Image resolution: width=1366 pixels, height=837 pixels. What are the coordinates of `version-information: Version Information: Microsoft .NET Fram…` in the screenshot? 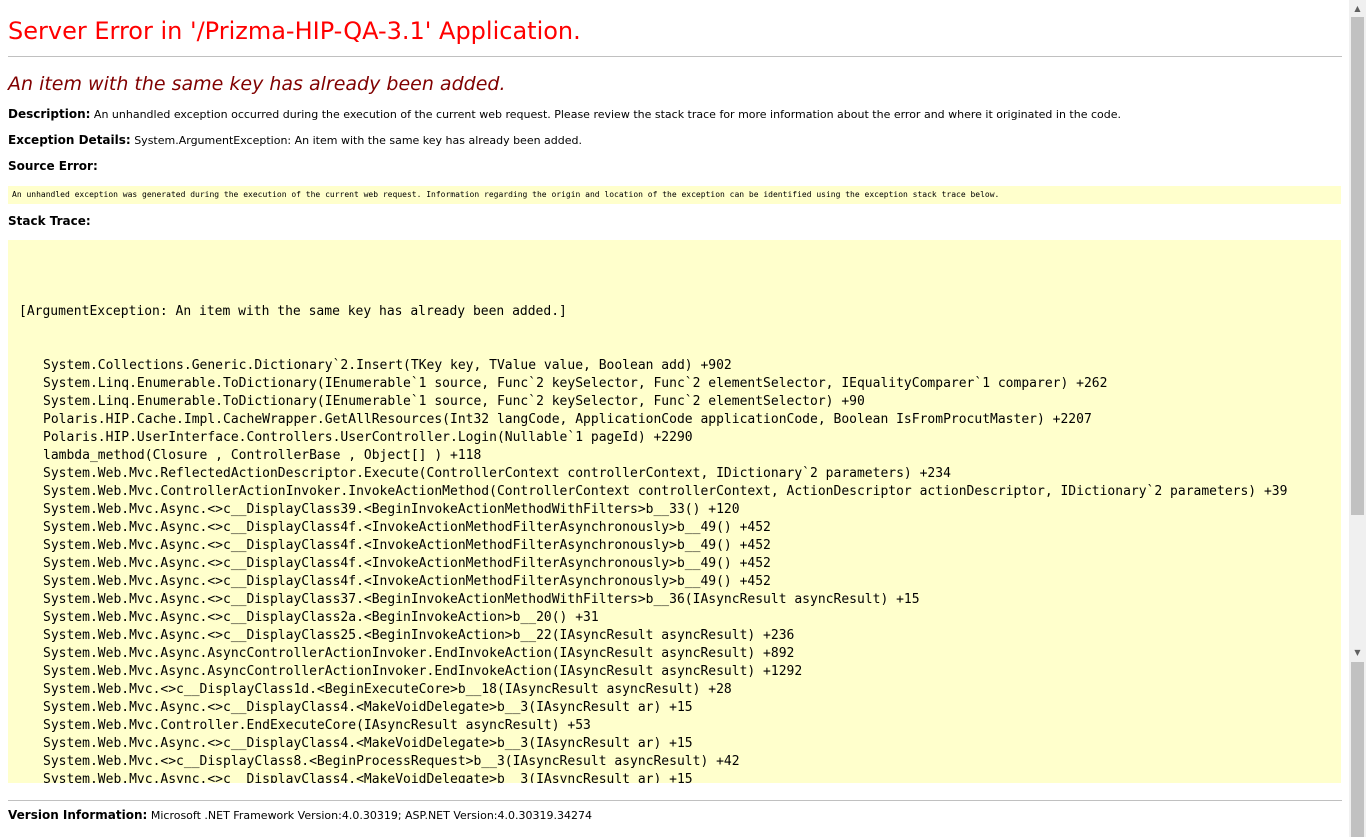 It's located at (675, 815).